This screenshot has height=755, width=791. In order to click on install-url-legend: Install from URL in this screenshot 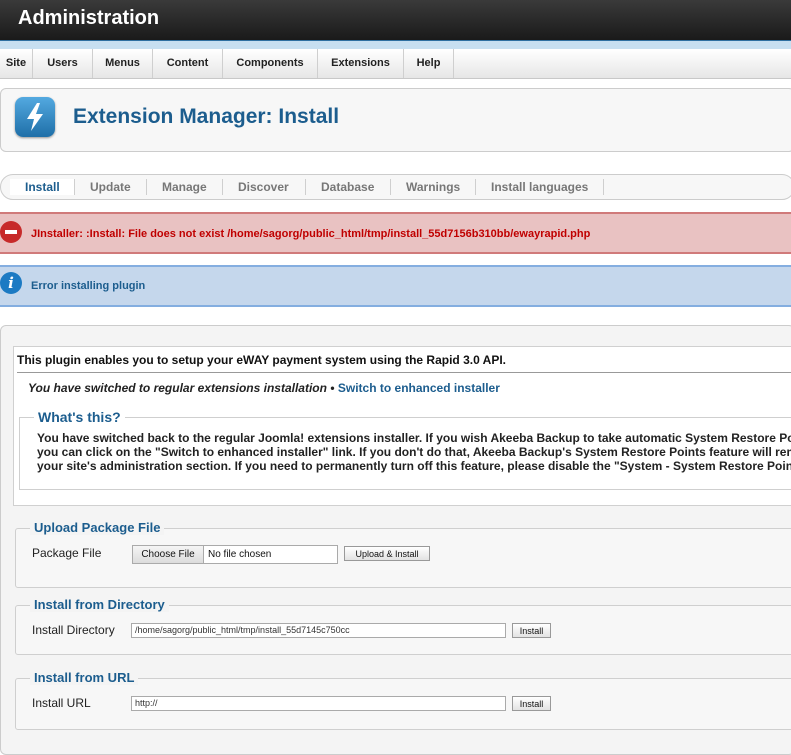, I will do `click(84, 677)`.